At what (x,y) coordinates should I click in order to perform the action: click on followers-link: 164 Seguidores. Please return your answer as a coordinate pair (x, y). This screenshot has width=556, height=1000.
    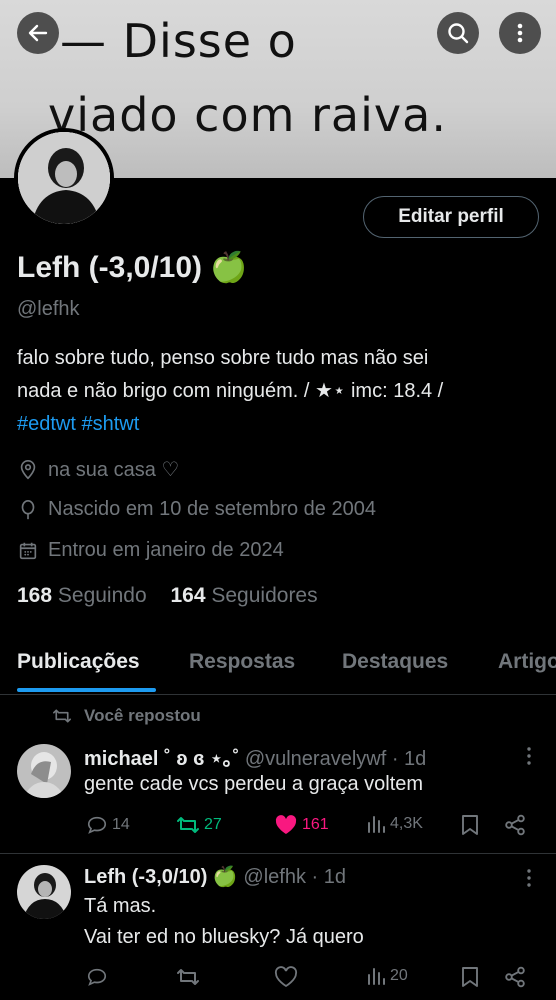
    Looking at the image, I should click on (243, 595).